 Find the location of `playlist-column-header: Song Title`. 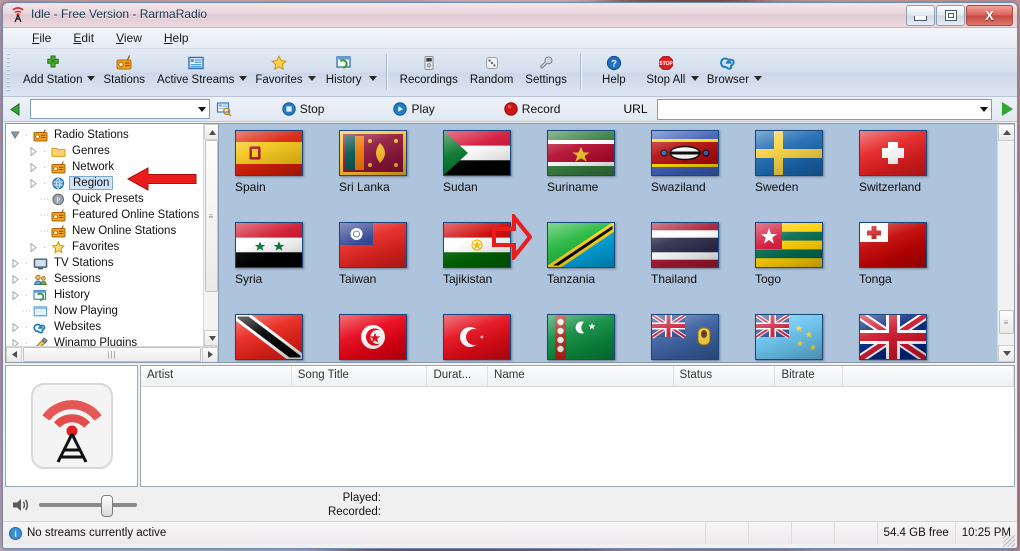

playlist-column-header: Song Title is located at coordinates (360, 376).